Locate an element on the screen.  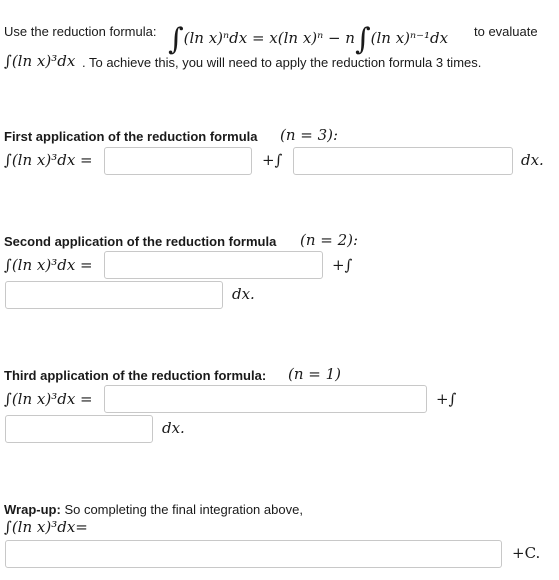
second-plus-int: +∫ is located at coordinates (342, 265).